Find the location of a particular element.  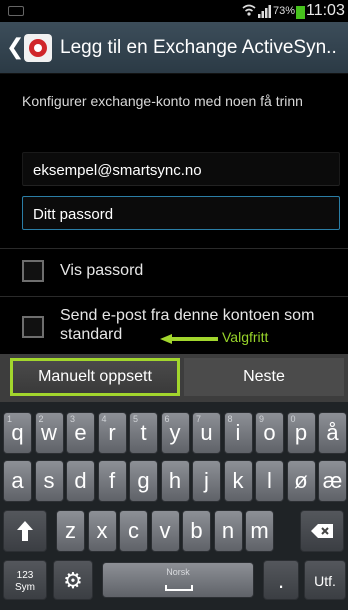

key-label: o is located at coordinates (269, 432).